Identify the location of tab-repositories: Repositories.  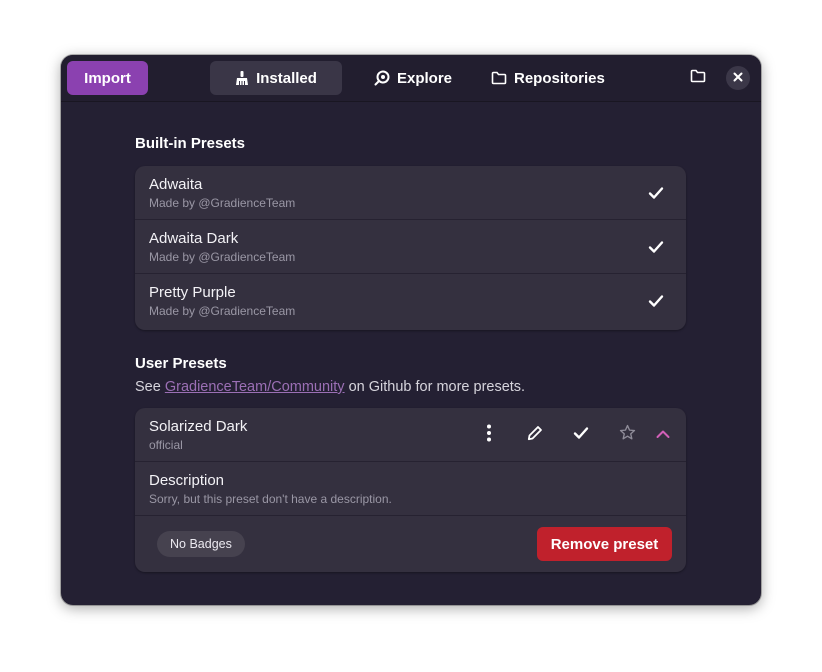
(548, 78).